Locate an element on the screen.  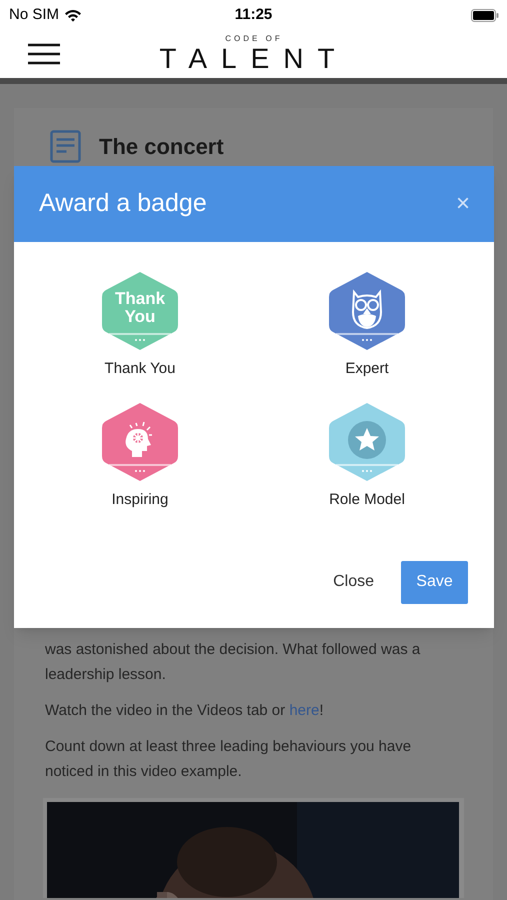
badge-label: Thank You is located at coordinates (140, 369).